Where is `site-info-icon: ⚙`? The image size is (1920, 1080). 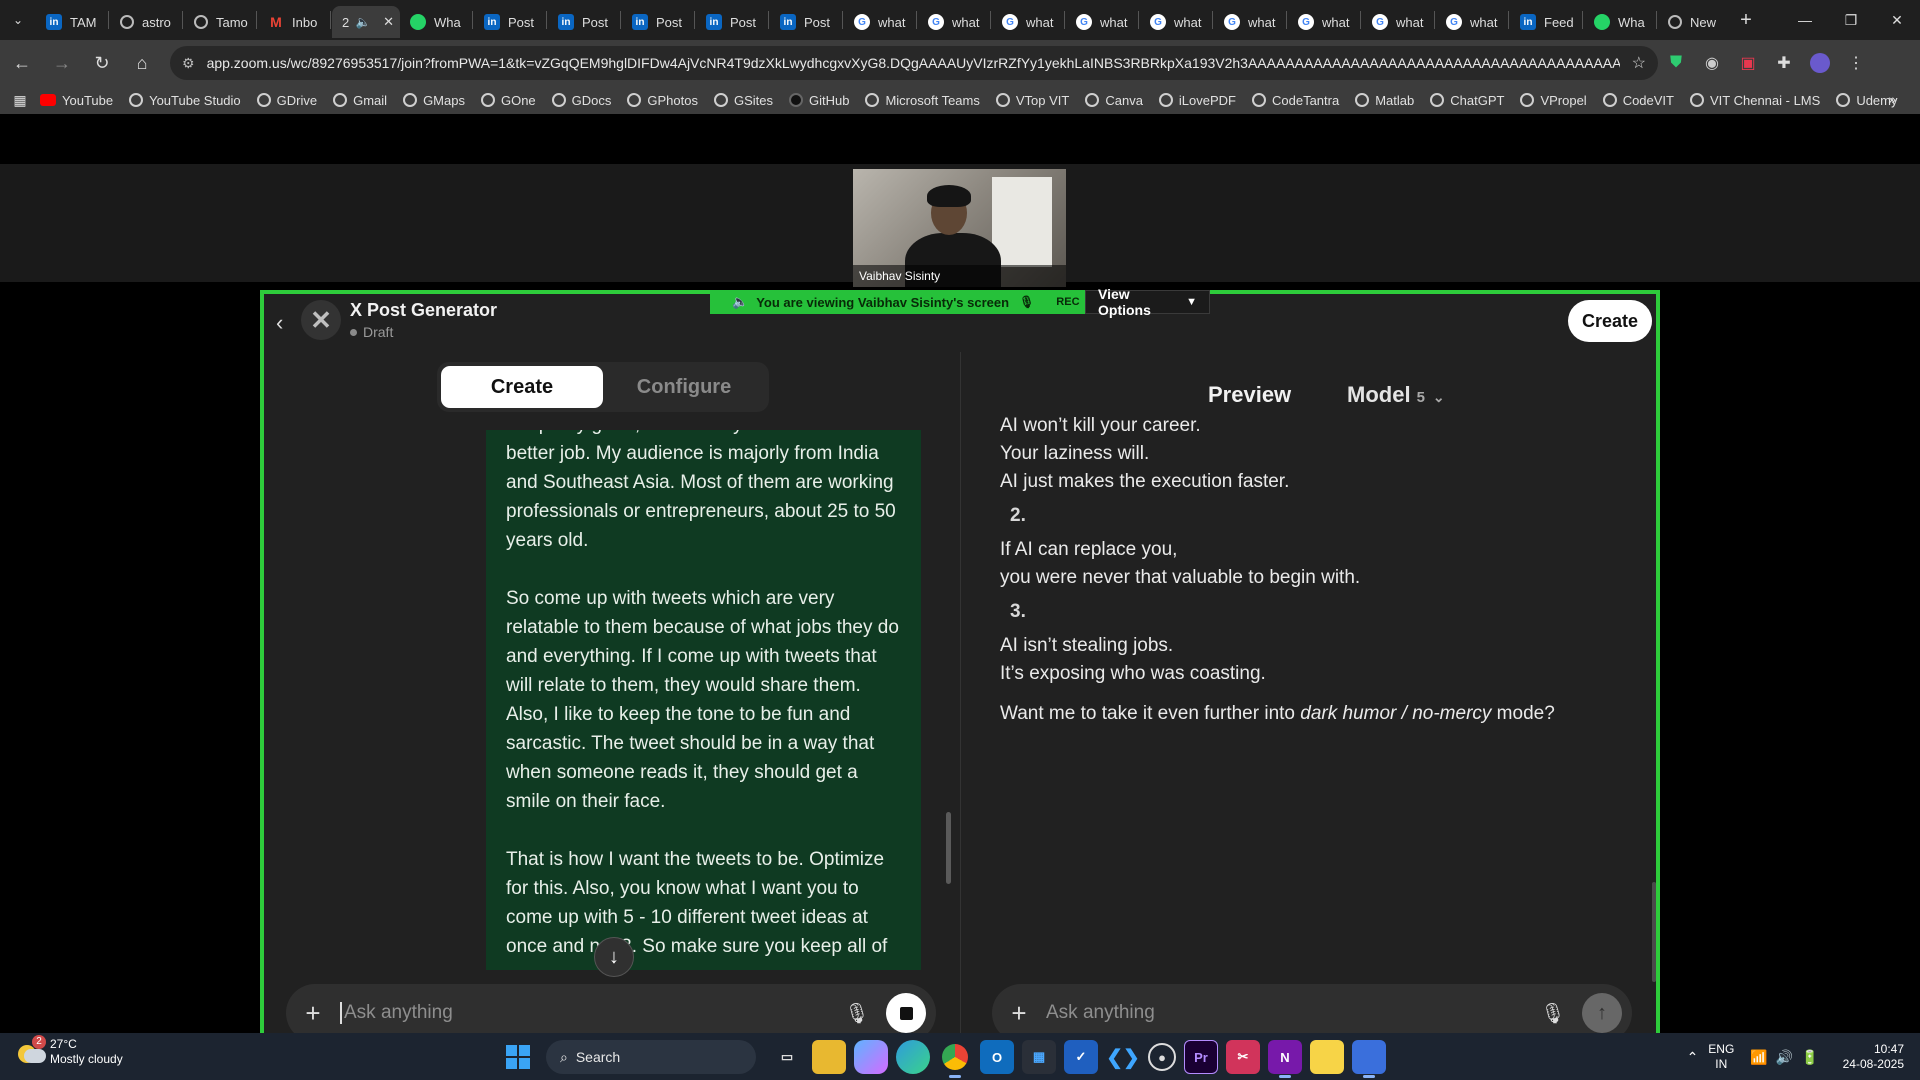
site-info-icon: ⚙ is located at coordinates (188, 63).